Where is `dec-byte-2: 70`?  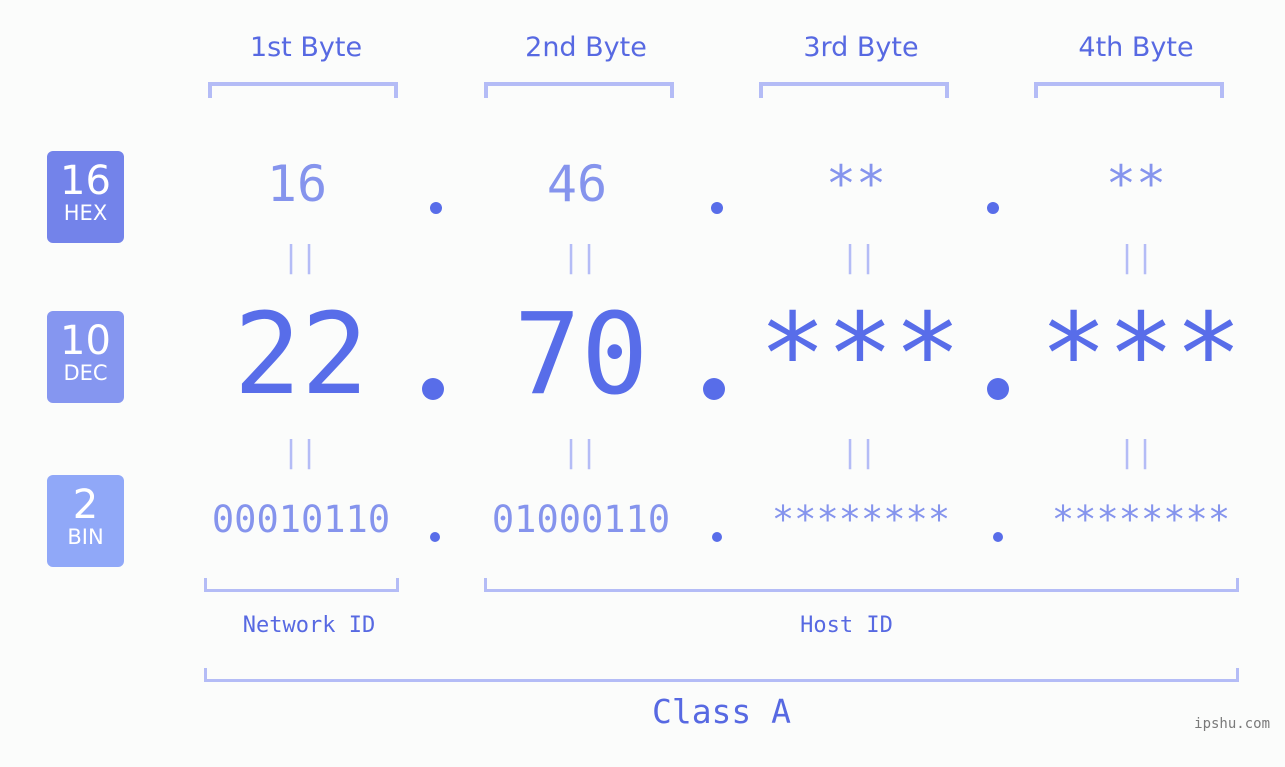 dec-byte-2: 70 is located at coordinates (581, 355).